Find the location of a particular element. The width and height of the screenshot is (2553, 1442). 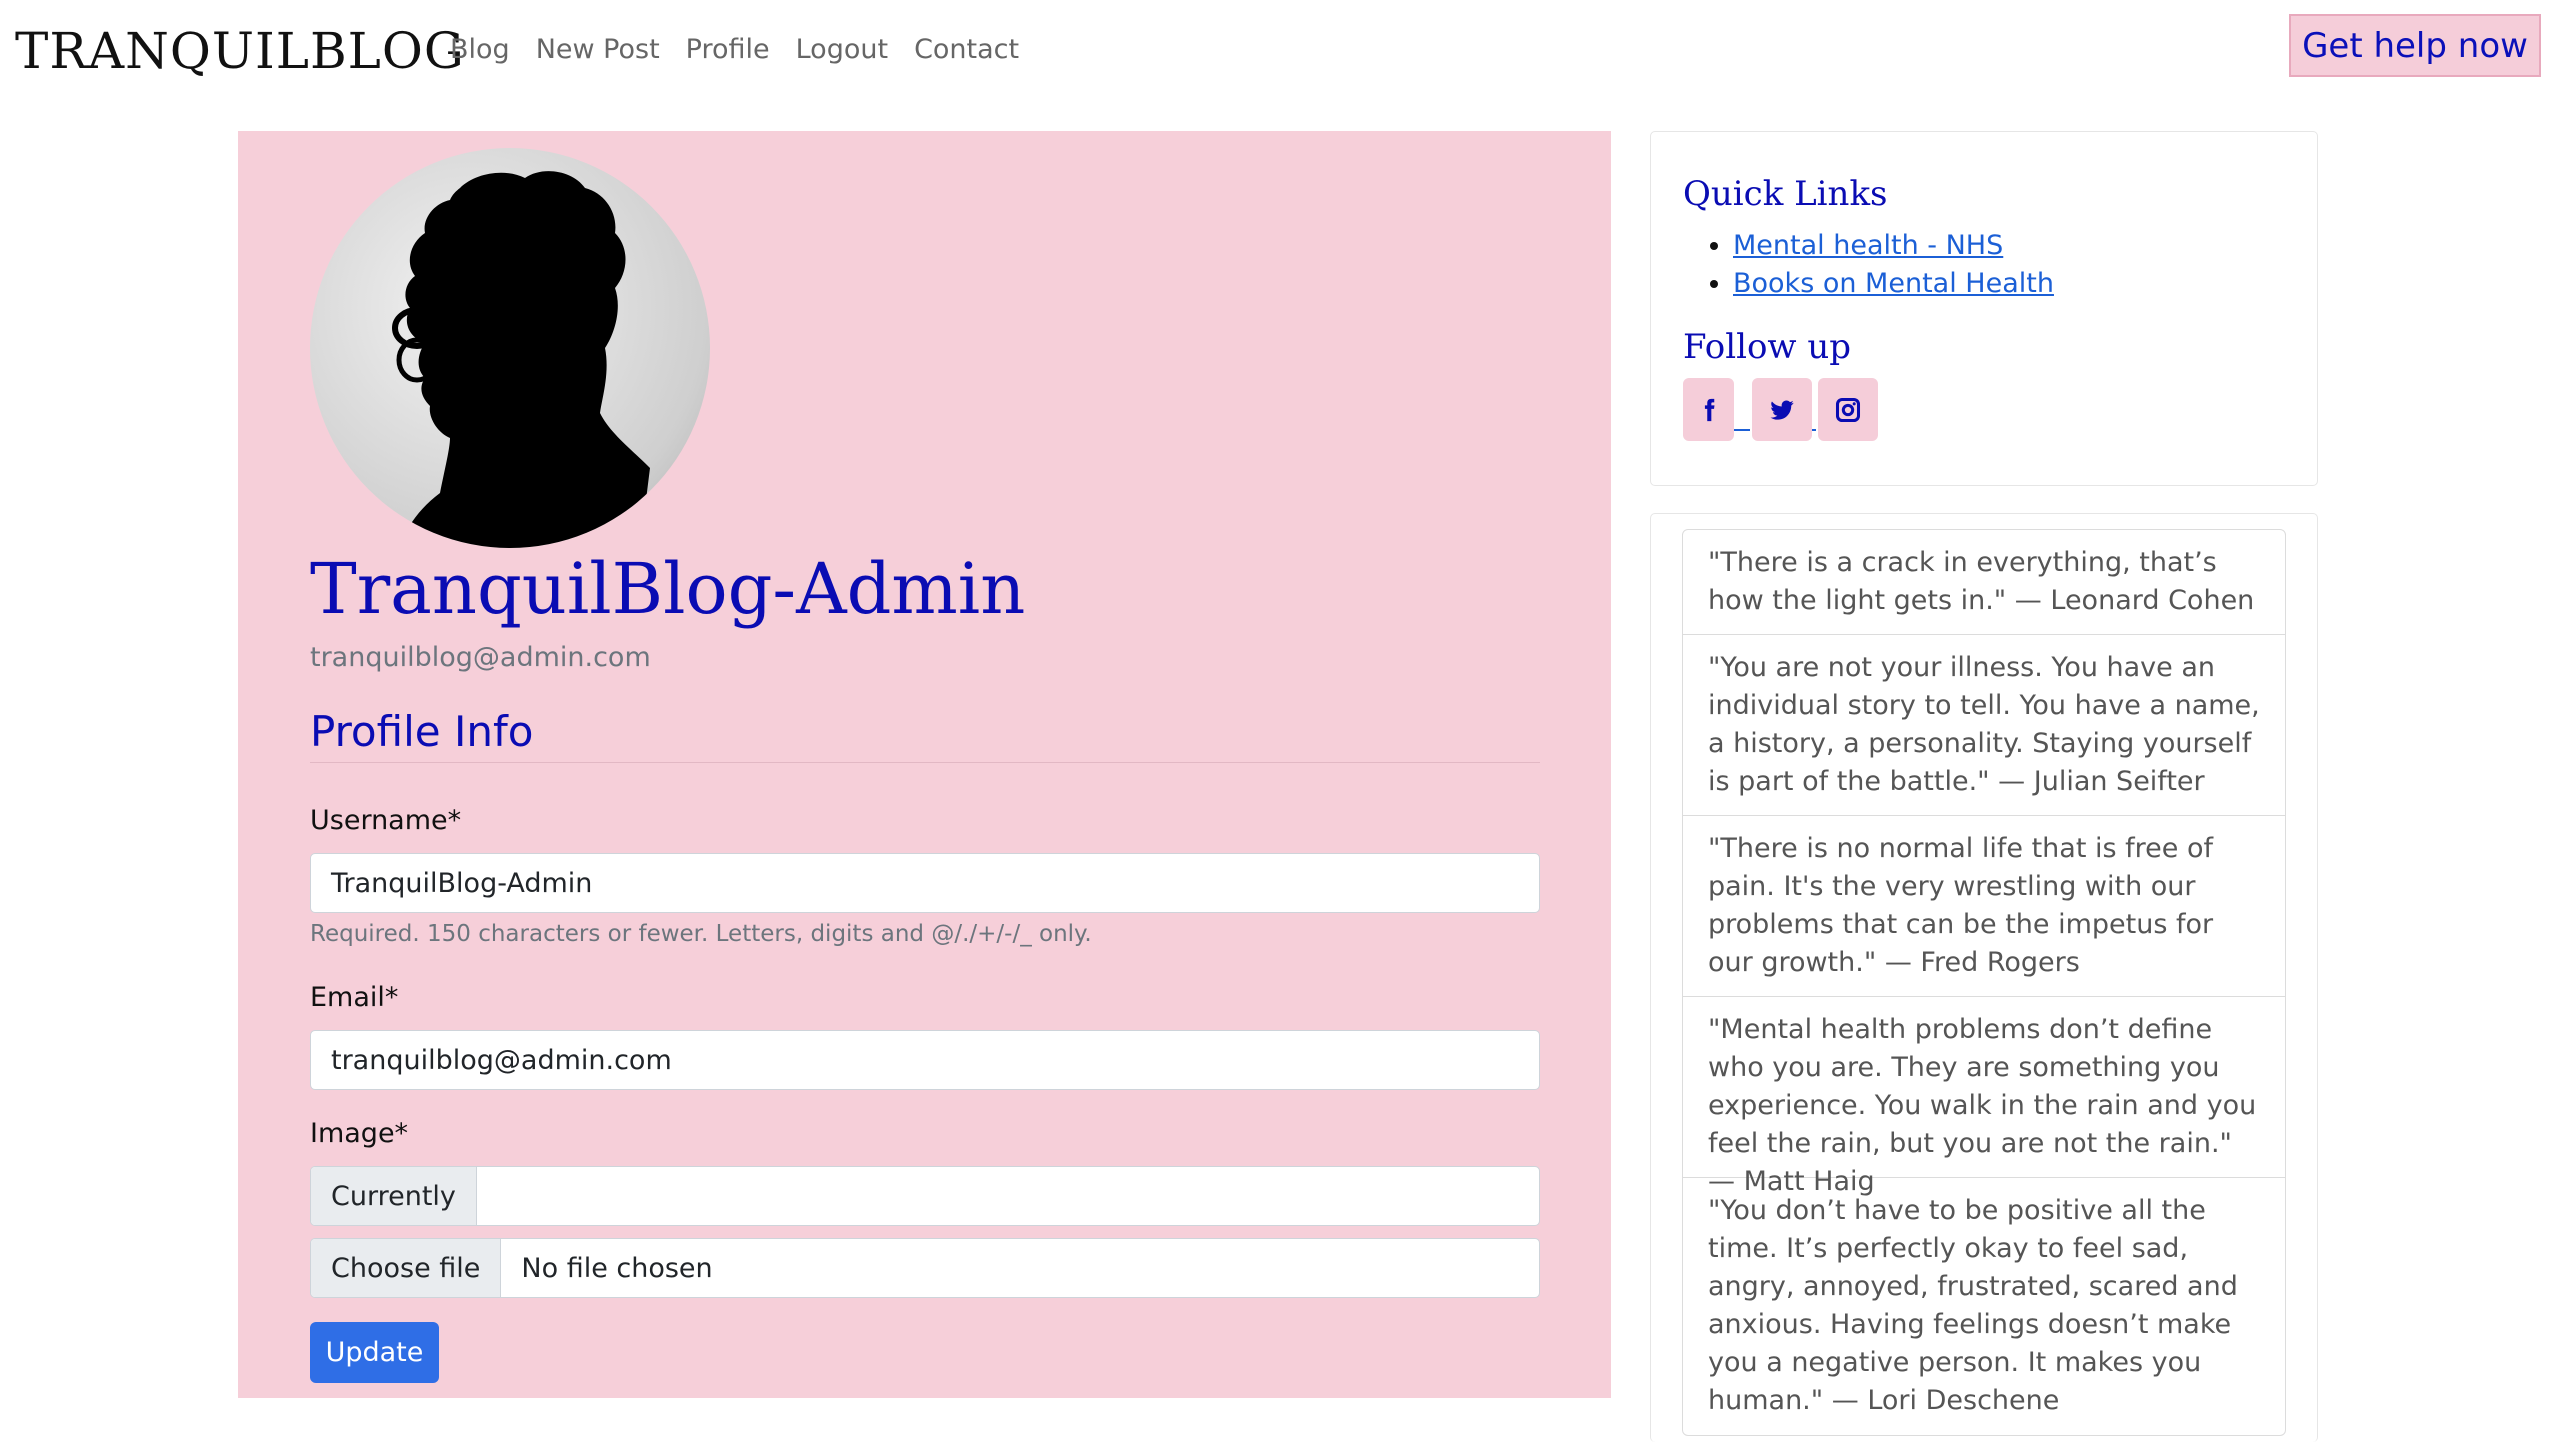

facebook-button is located at coordinates (1708, 409).